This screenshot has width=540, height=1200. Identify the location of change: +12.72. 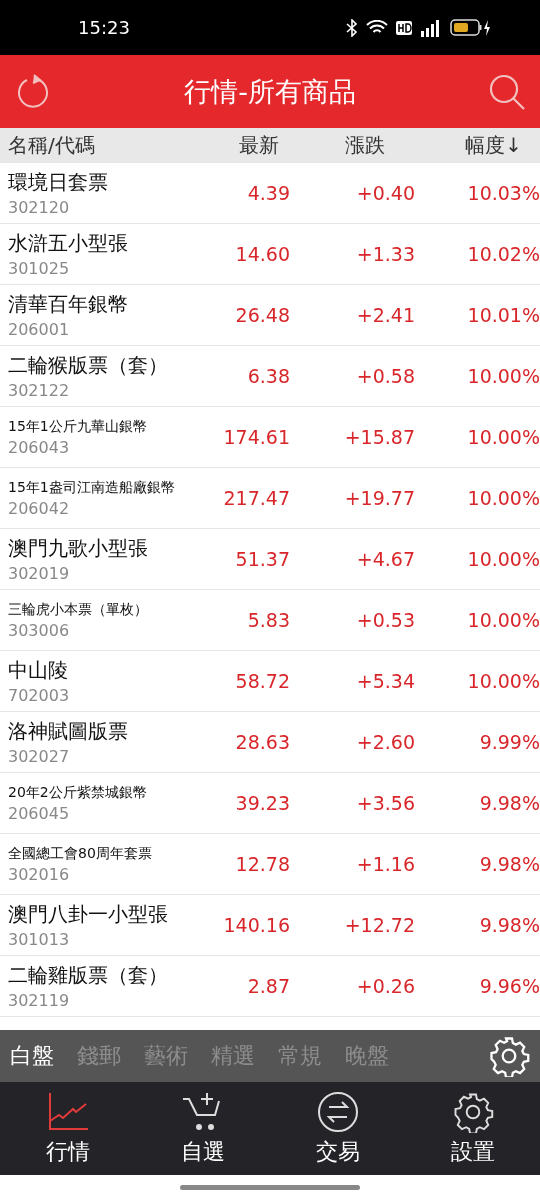
(379, 925).